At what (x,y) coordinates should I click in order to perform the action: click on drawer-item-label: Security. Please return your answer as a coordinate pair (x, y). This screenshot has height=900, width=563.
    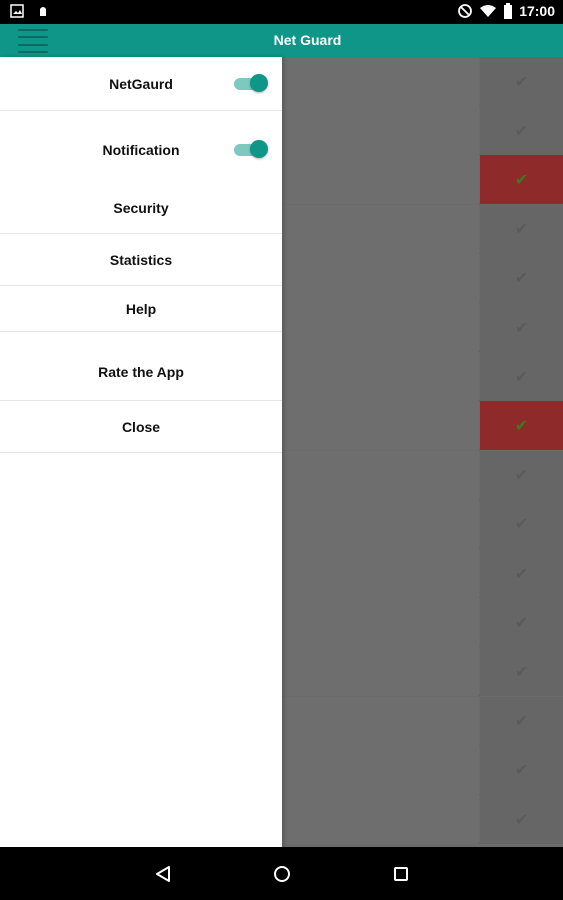
    Looking at the image, I should click on (141, 207).